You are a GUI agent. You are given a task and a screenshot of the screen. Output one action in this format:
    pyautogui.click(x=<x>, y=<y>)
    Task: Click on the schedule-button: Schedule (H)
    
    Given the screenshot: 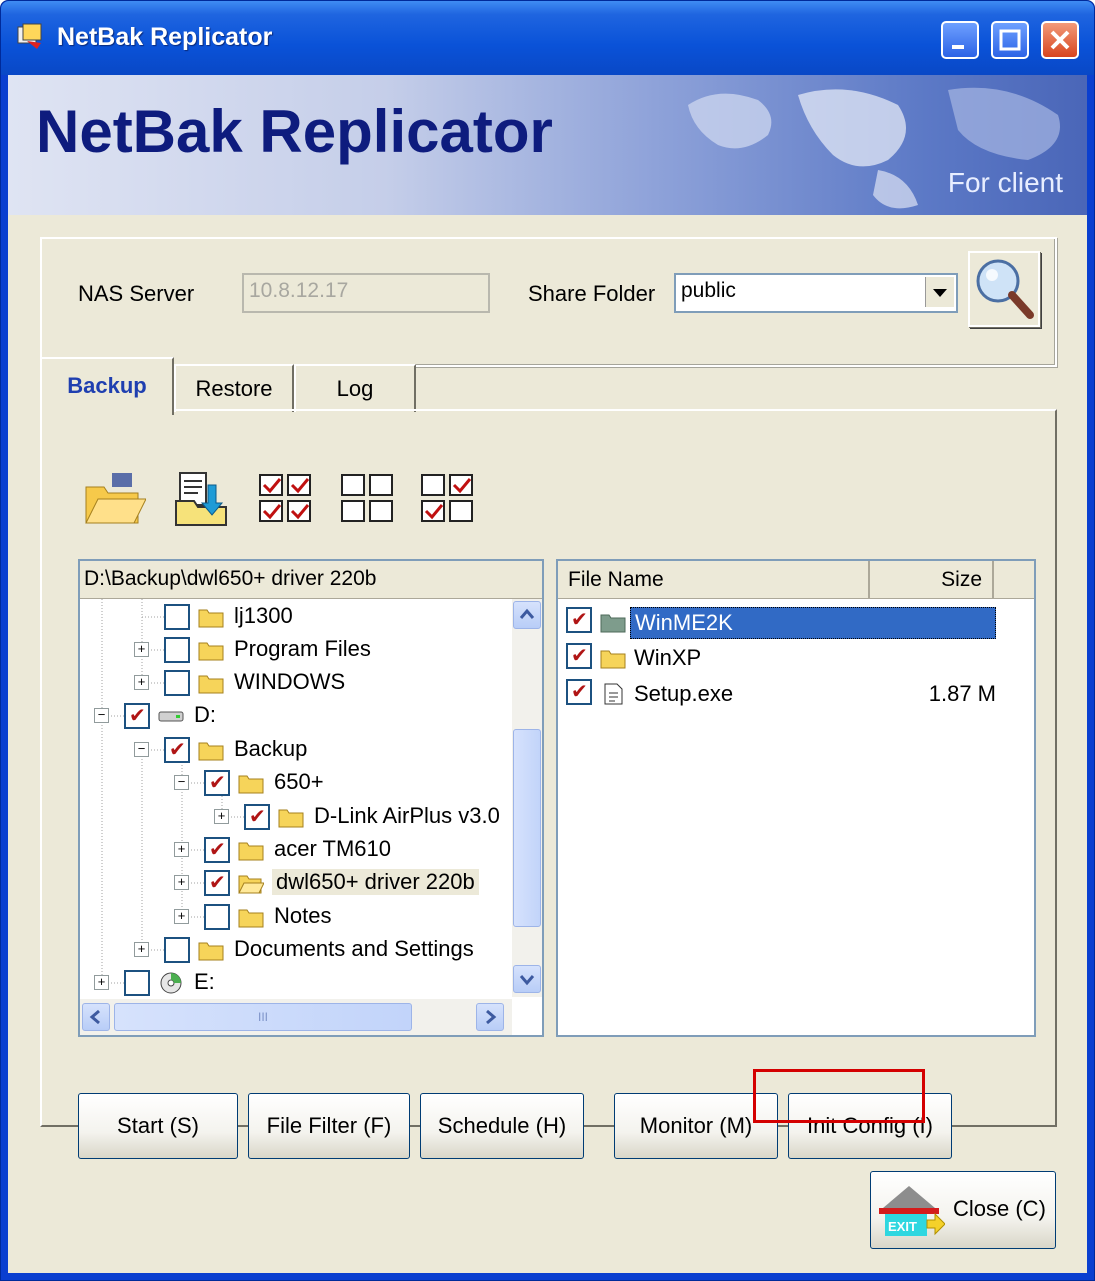 What is the action you would take?
    pyautogui.click(x=502, y=1126)
    